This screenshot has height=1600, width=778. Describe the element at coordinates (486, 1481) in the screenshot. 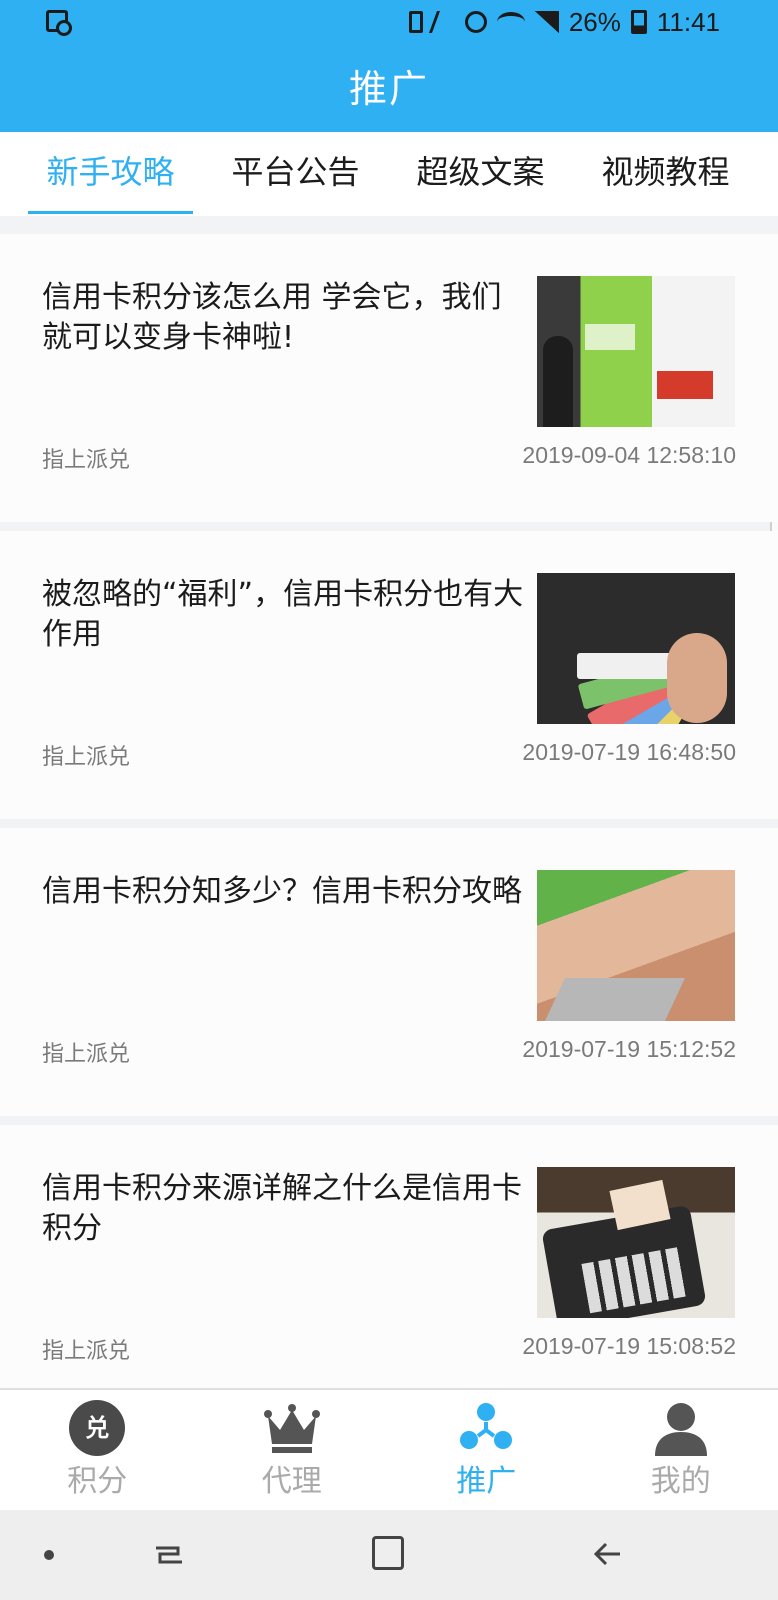

I see `nav-label: 推广` at that location.